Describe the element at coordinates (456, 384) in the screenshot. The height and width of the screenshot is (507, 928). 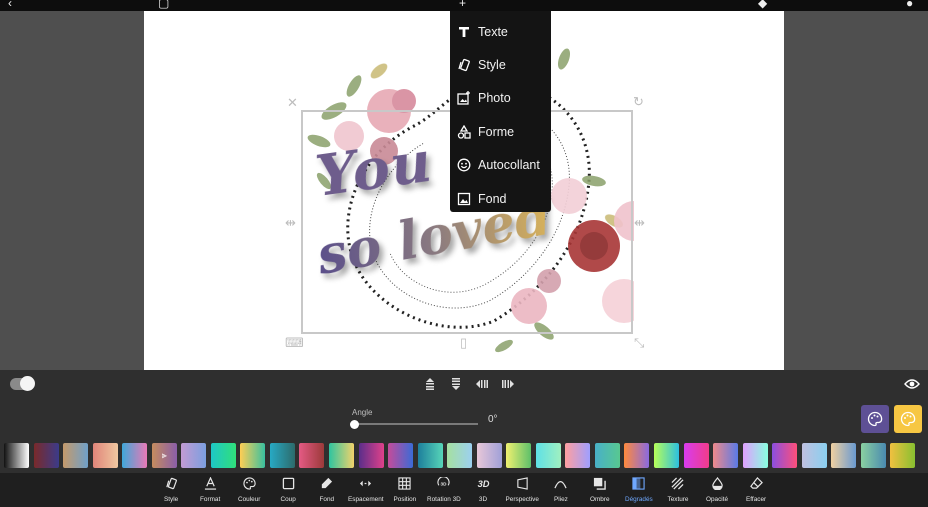
I see `arrow-down-icon` at that location.